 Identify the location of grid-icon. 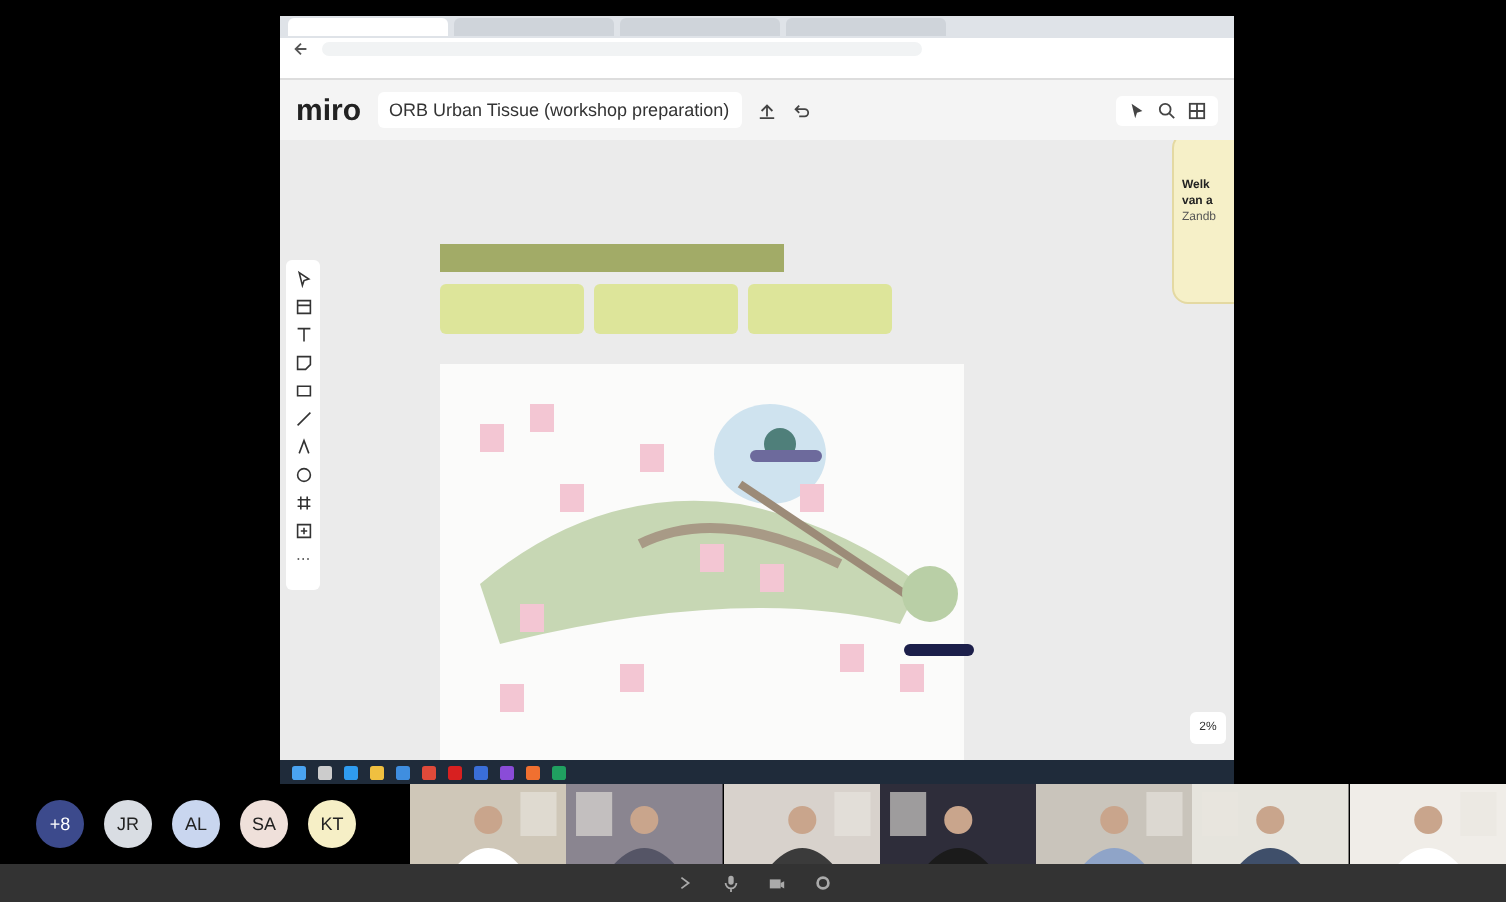
(1197, 110).